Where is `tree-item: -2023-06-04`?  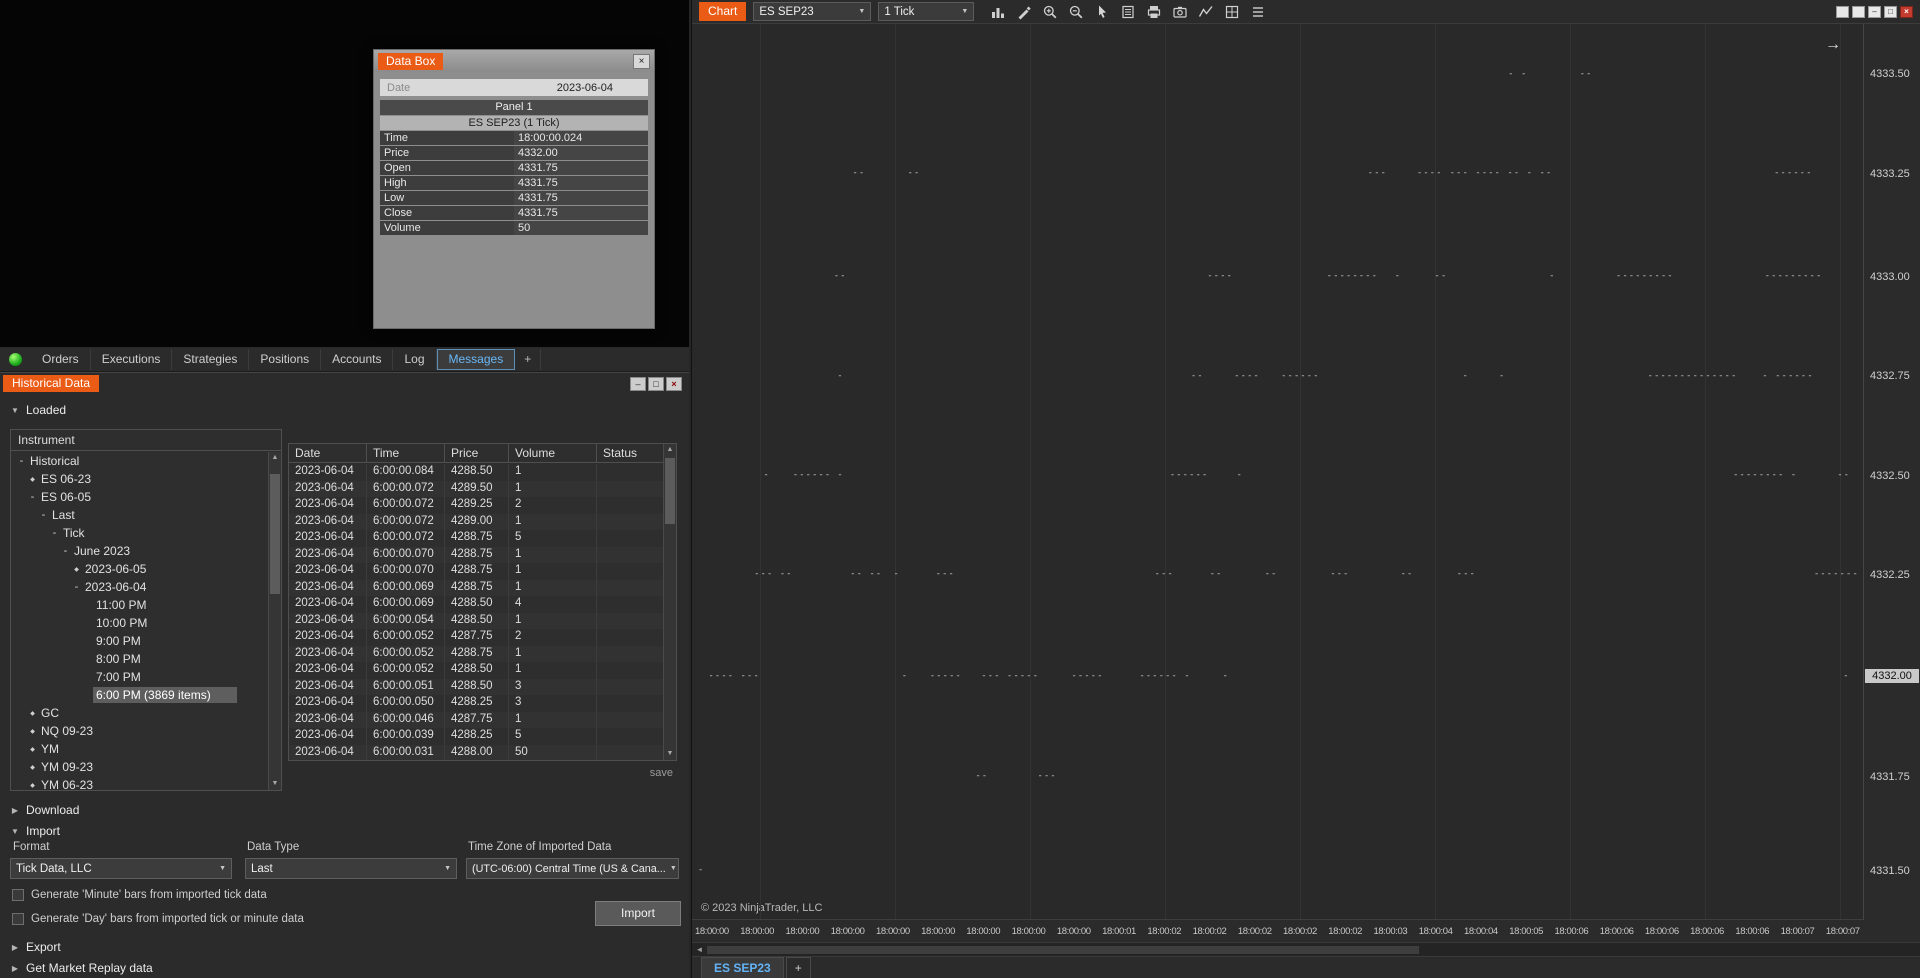 tree-item: -2023-06-04 is located at coordinates (139, 587).